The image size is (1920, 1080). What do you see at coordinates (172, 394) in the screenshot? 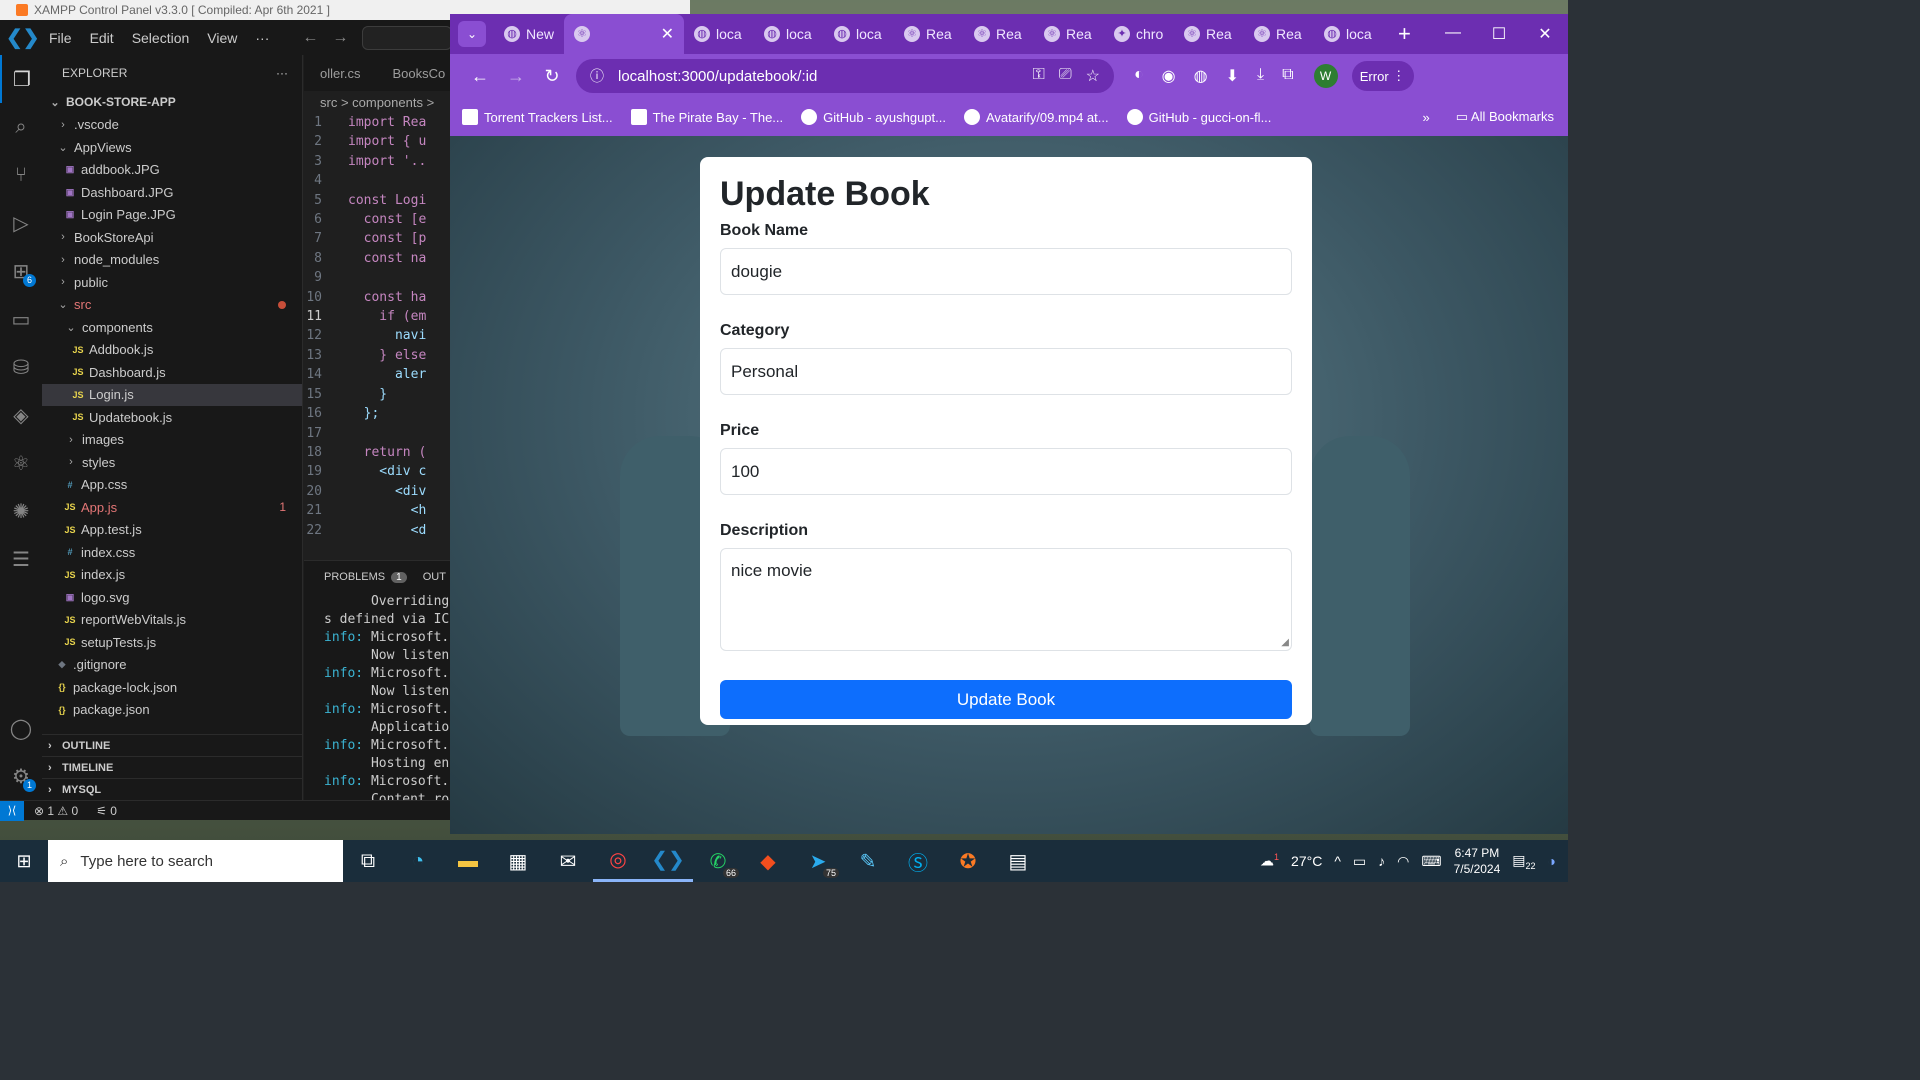
I see `file-item: JS Login.js` at bounding box center [172, 394].